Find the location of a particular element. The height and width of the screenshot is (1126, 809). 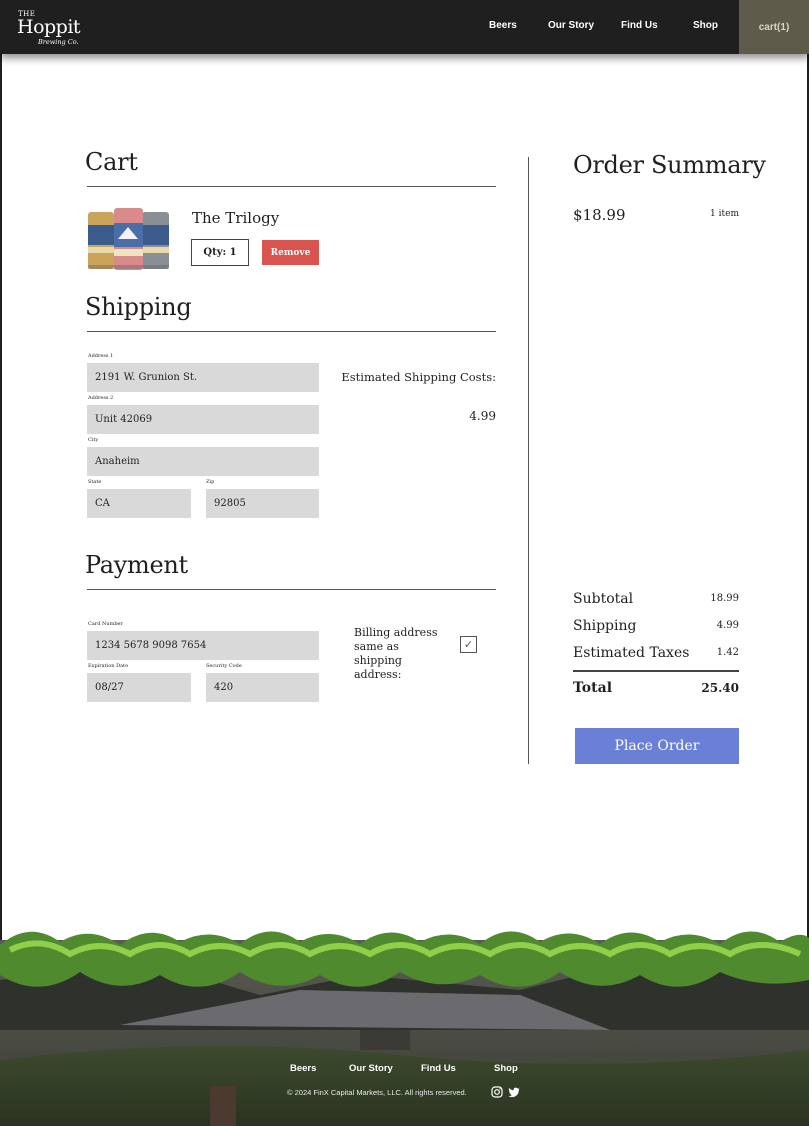

state-label: State is located at coordinates (95, 482).